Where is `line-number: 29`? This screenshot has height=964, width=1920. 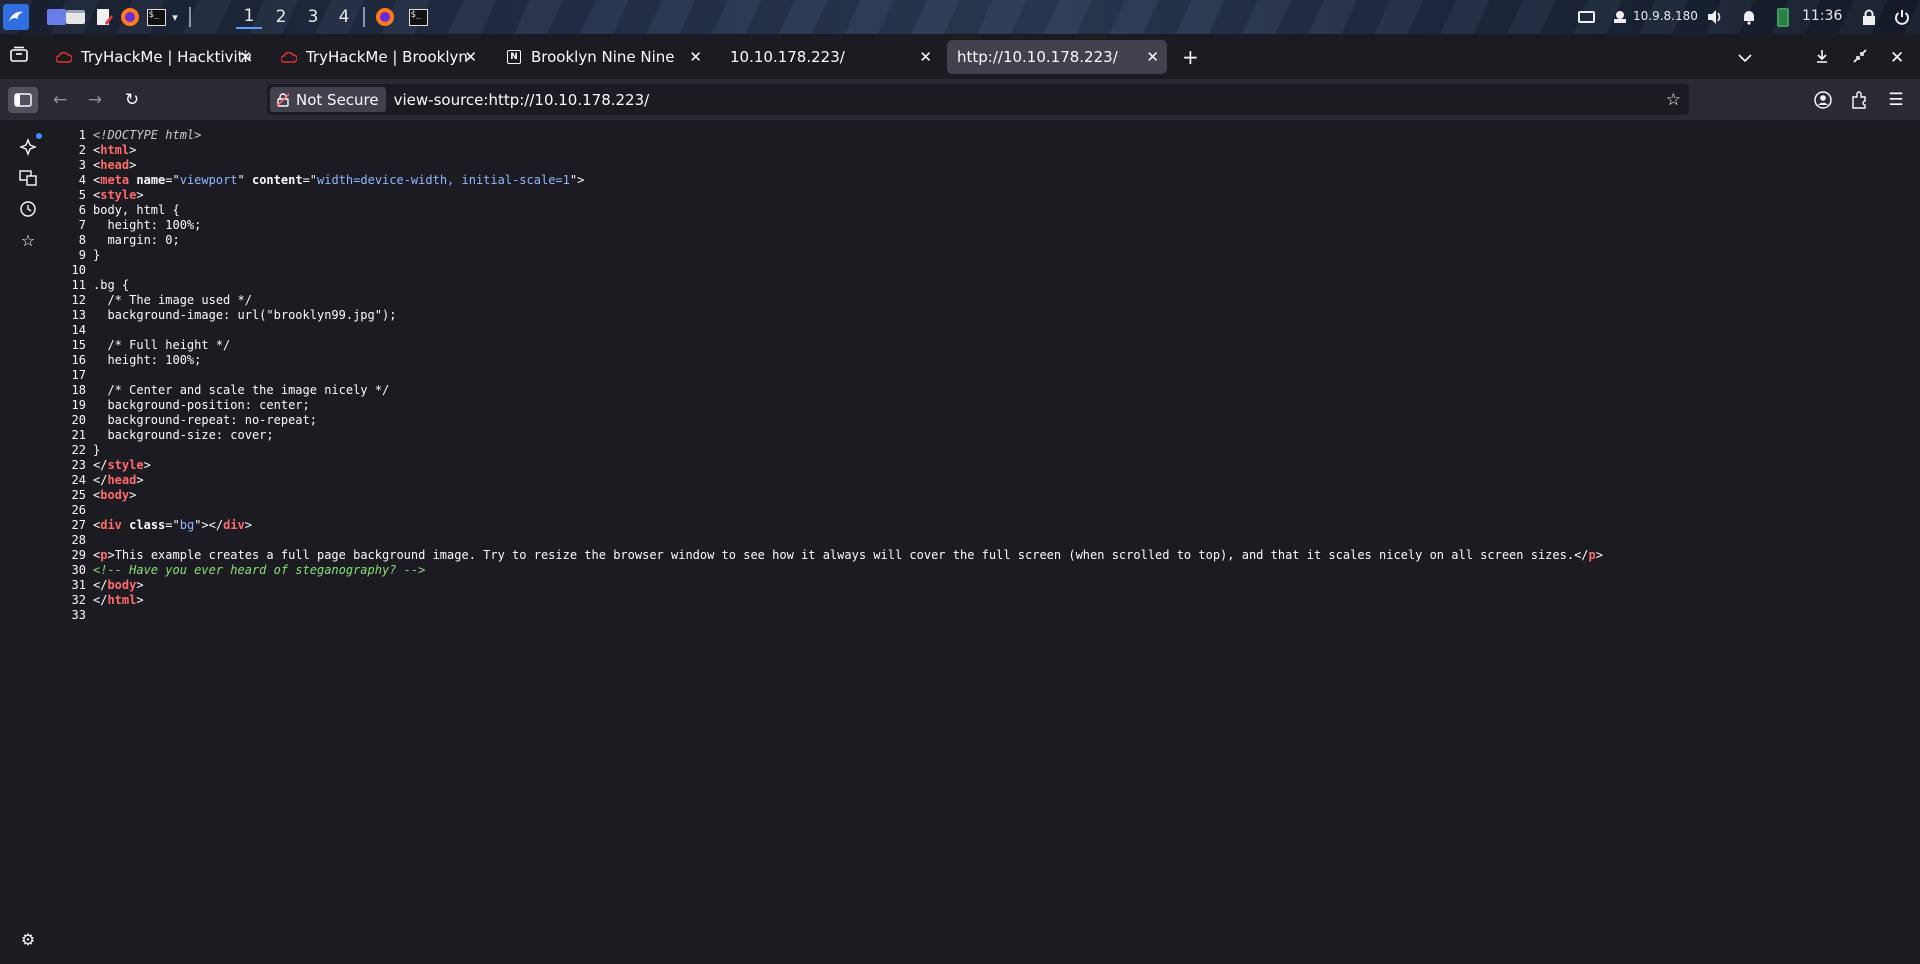
line-number: 29 is located at coordinates (78, 555).